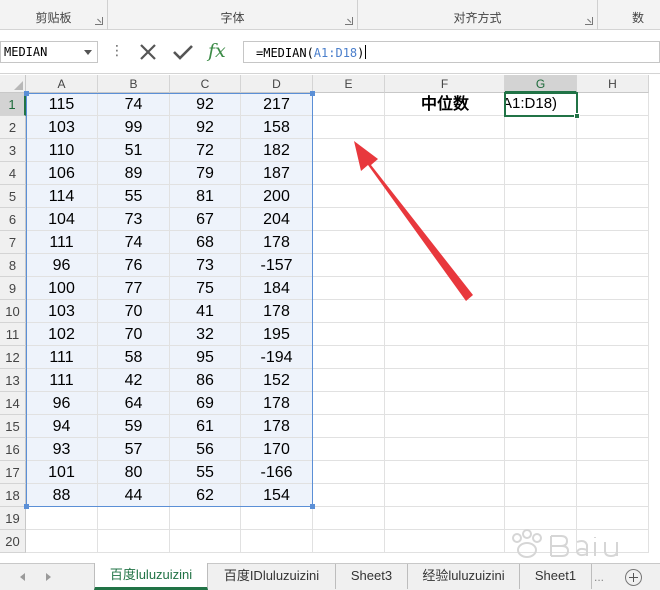 The image size is (660, 590). I want to click on cell-d5: 200, so click(277, 196).